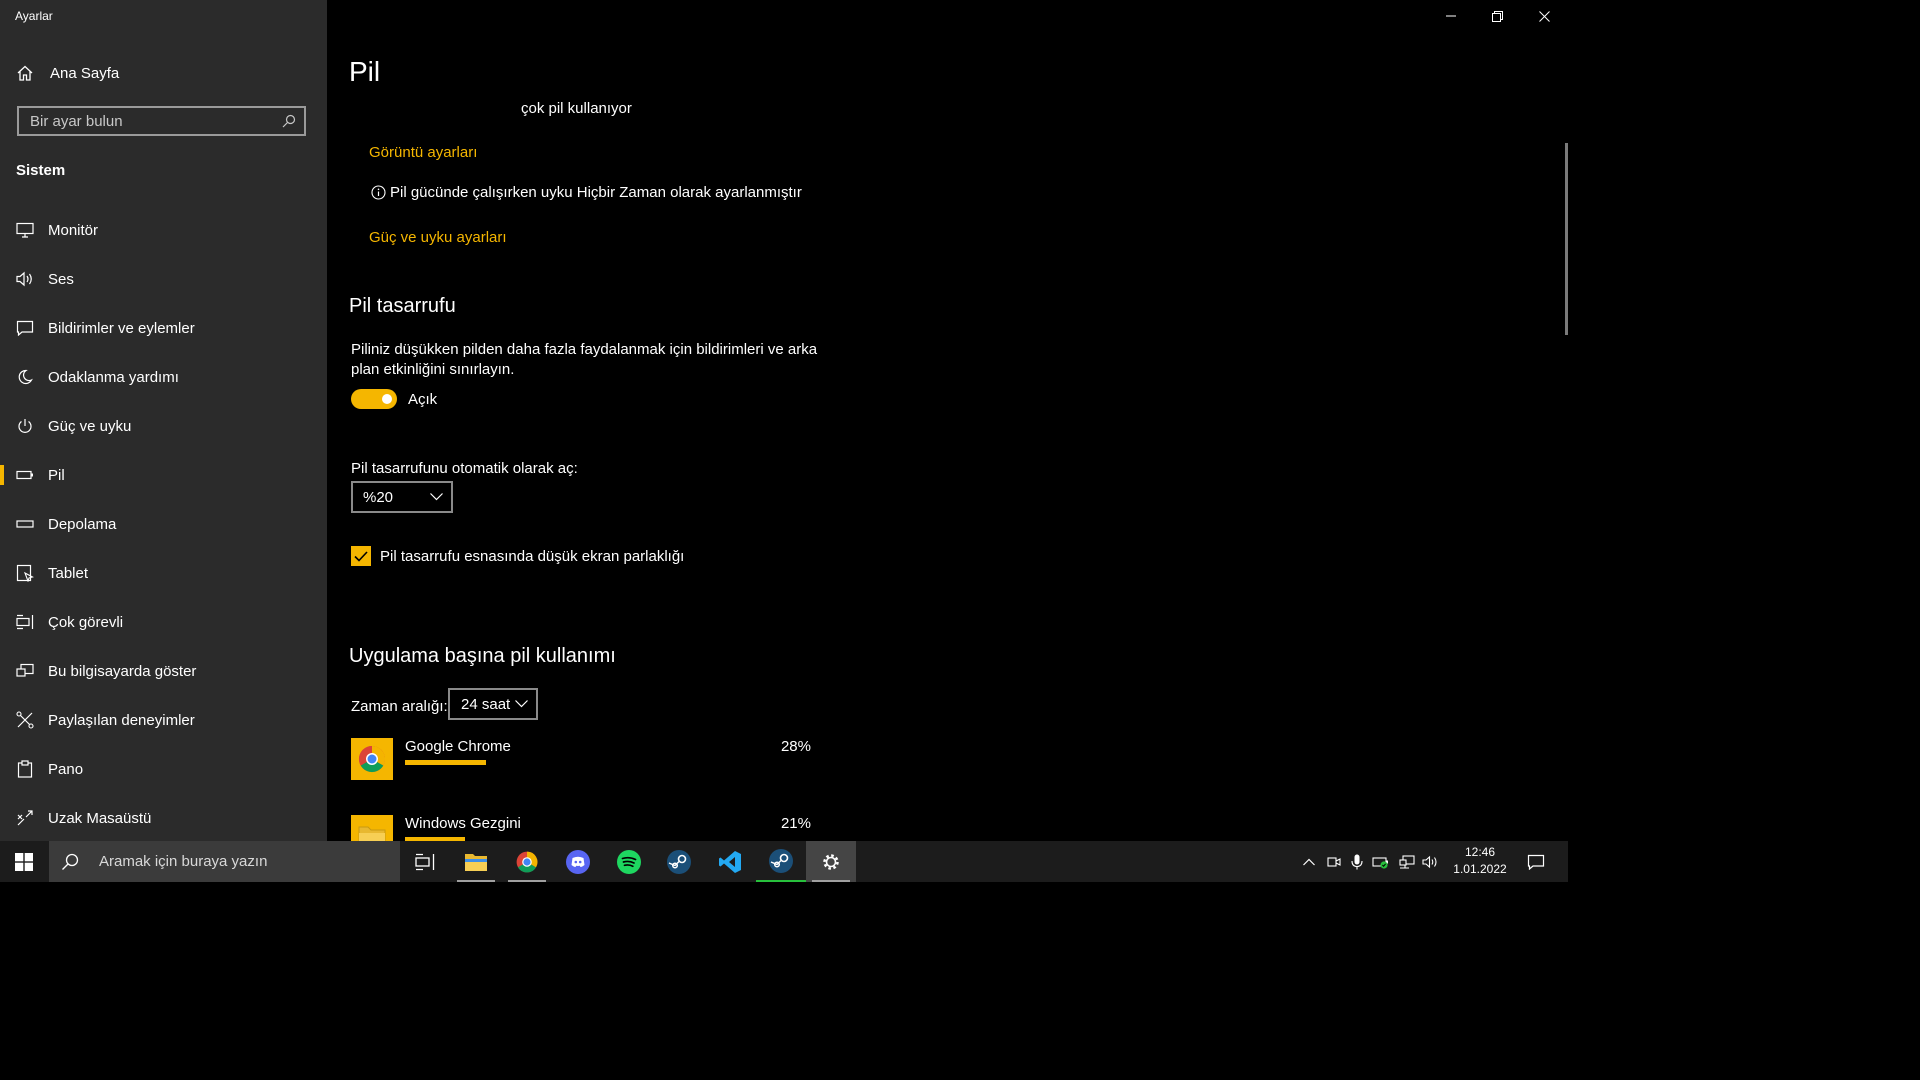 Image resolution: width=1920 pixels, height=1080 pixels. I want to click on sidebar-item-label: Uzak Masaüstü, so click(100, 818).